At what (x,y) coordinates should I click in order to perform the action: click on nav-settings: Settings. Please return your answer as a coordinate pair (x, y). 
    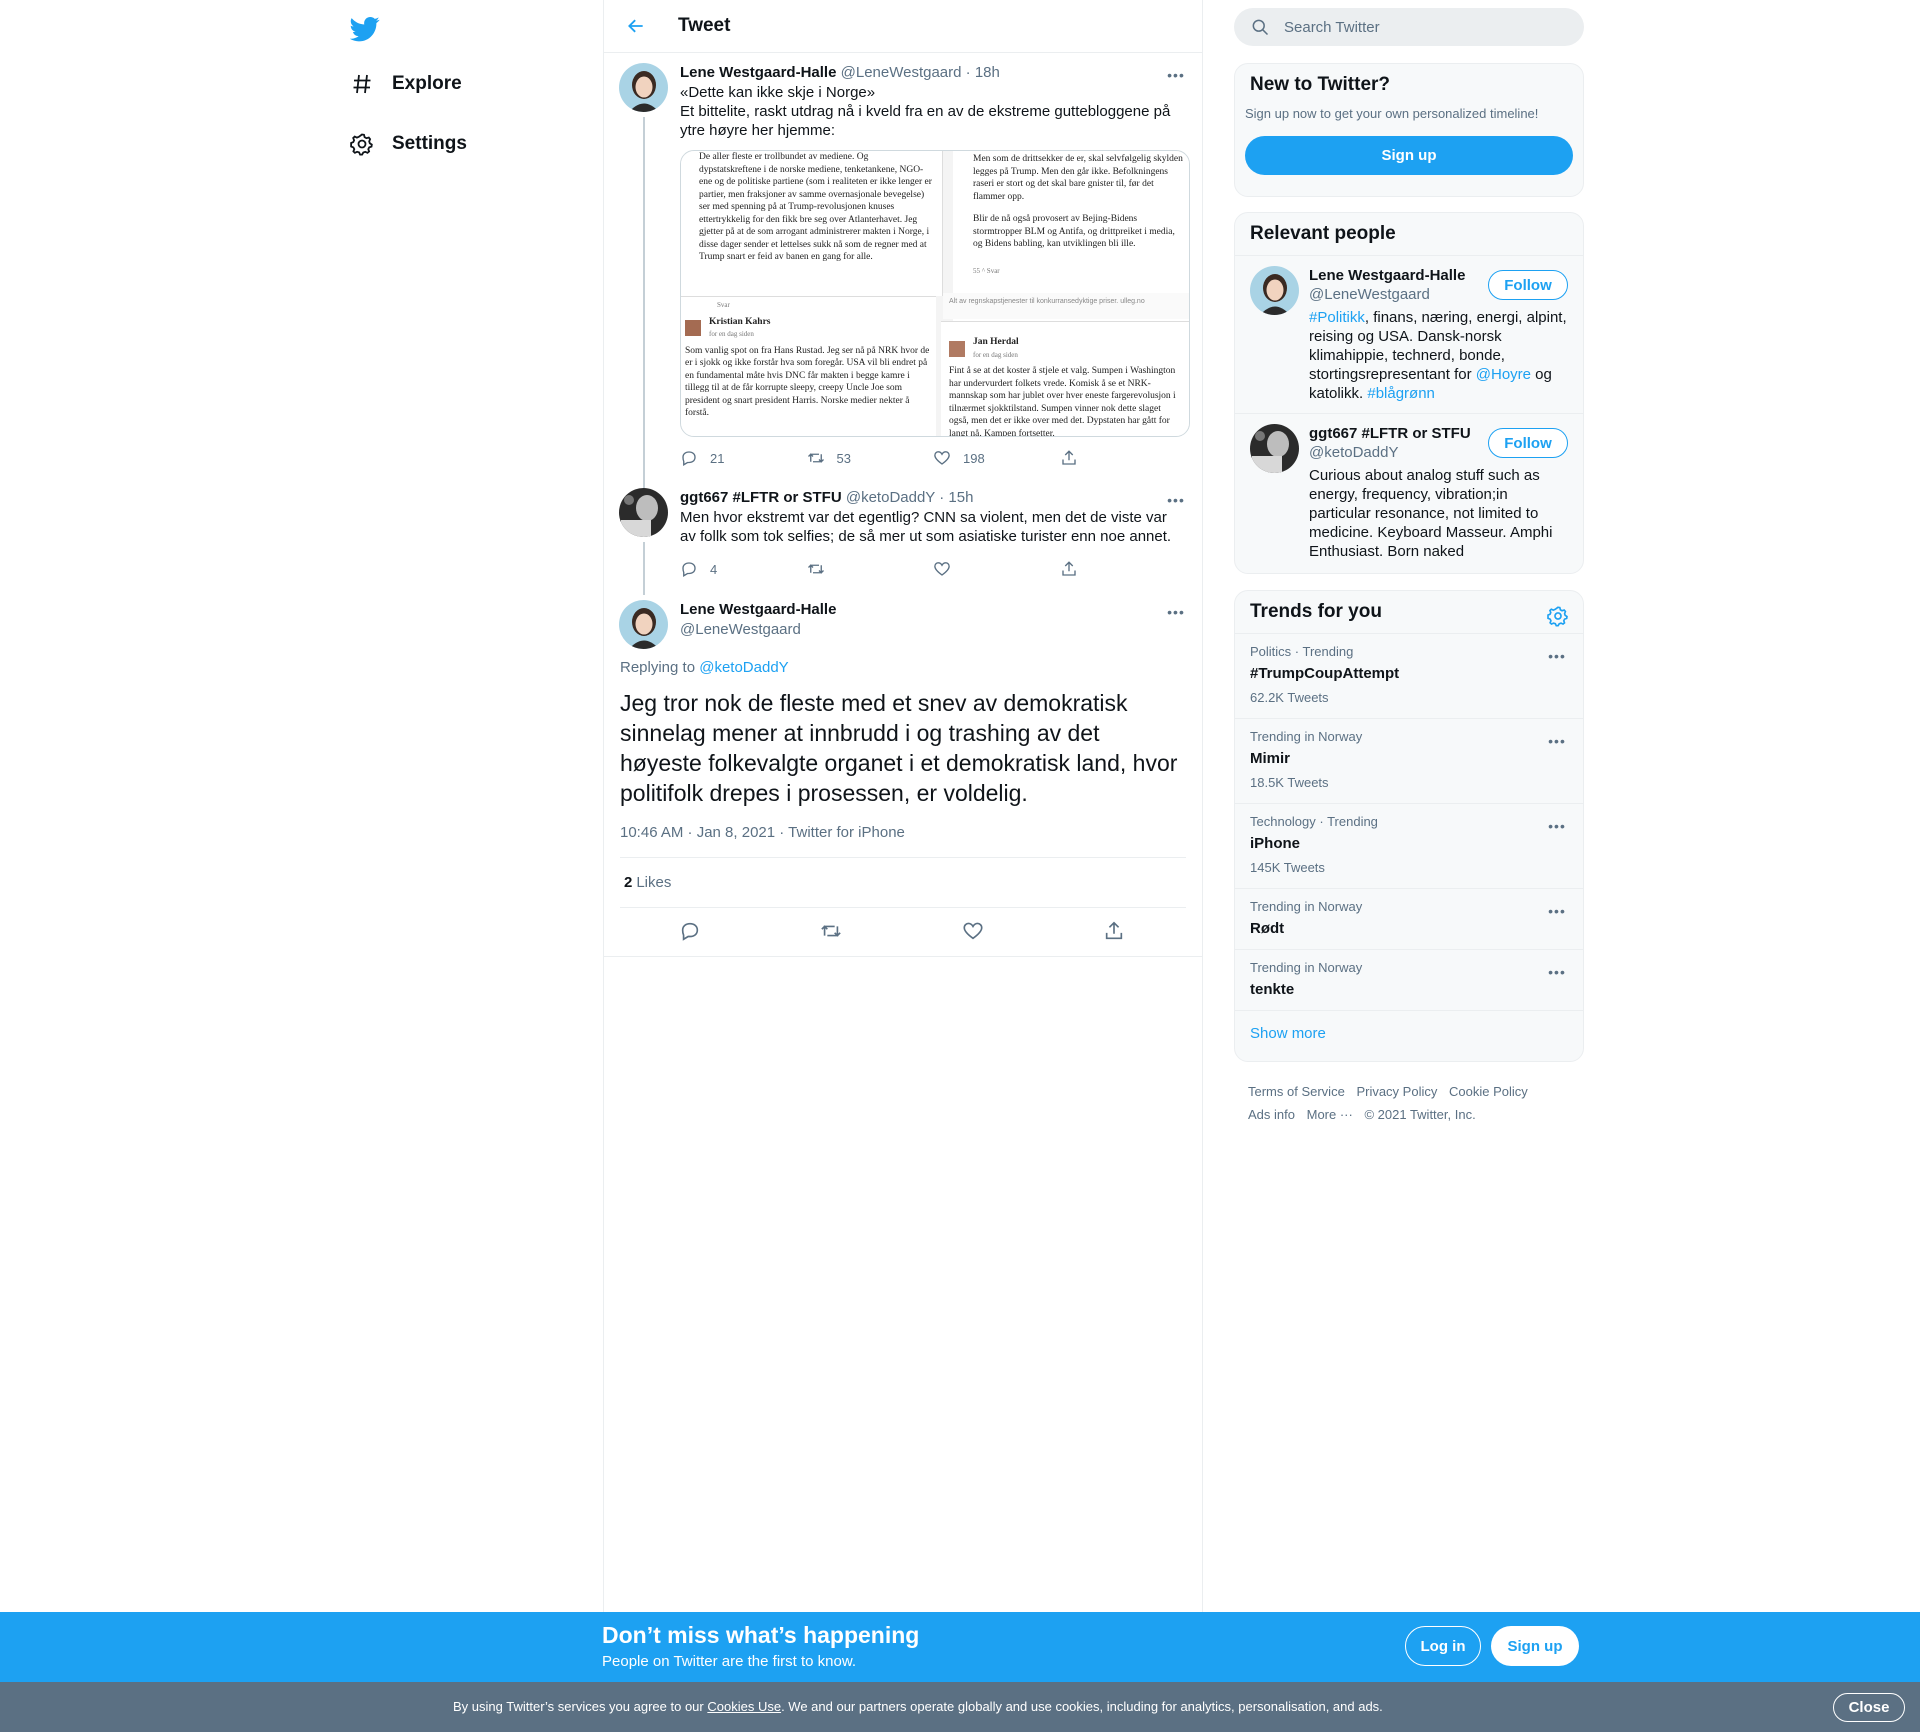
    Looking at the image, I should click on (407, 144).